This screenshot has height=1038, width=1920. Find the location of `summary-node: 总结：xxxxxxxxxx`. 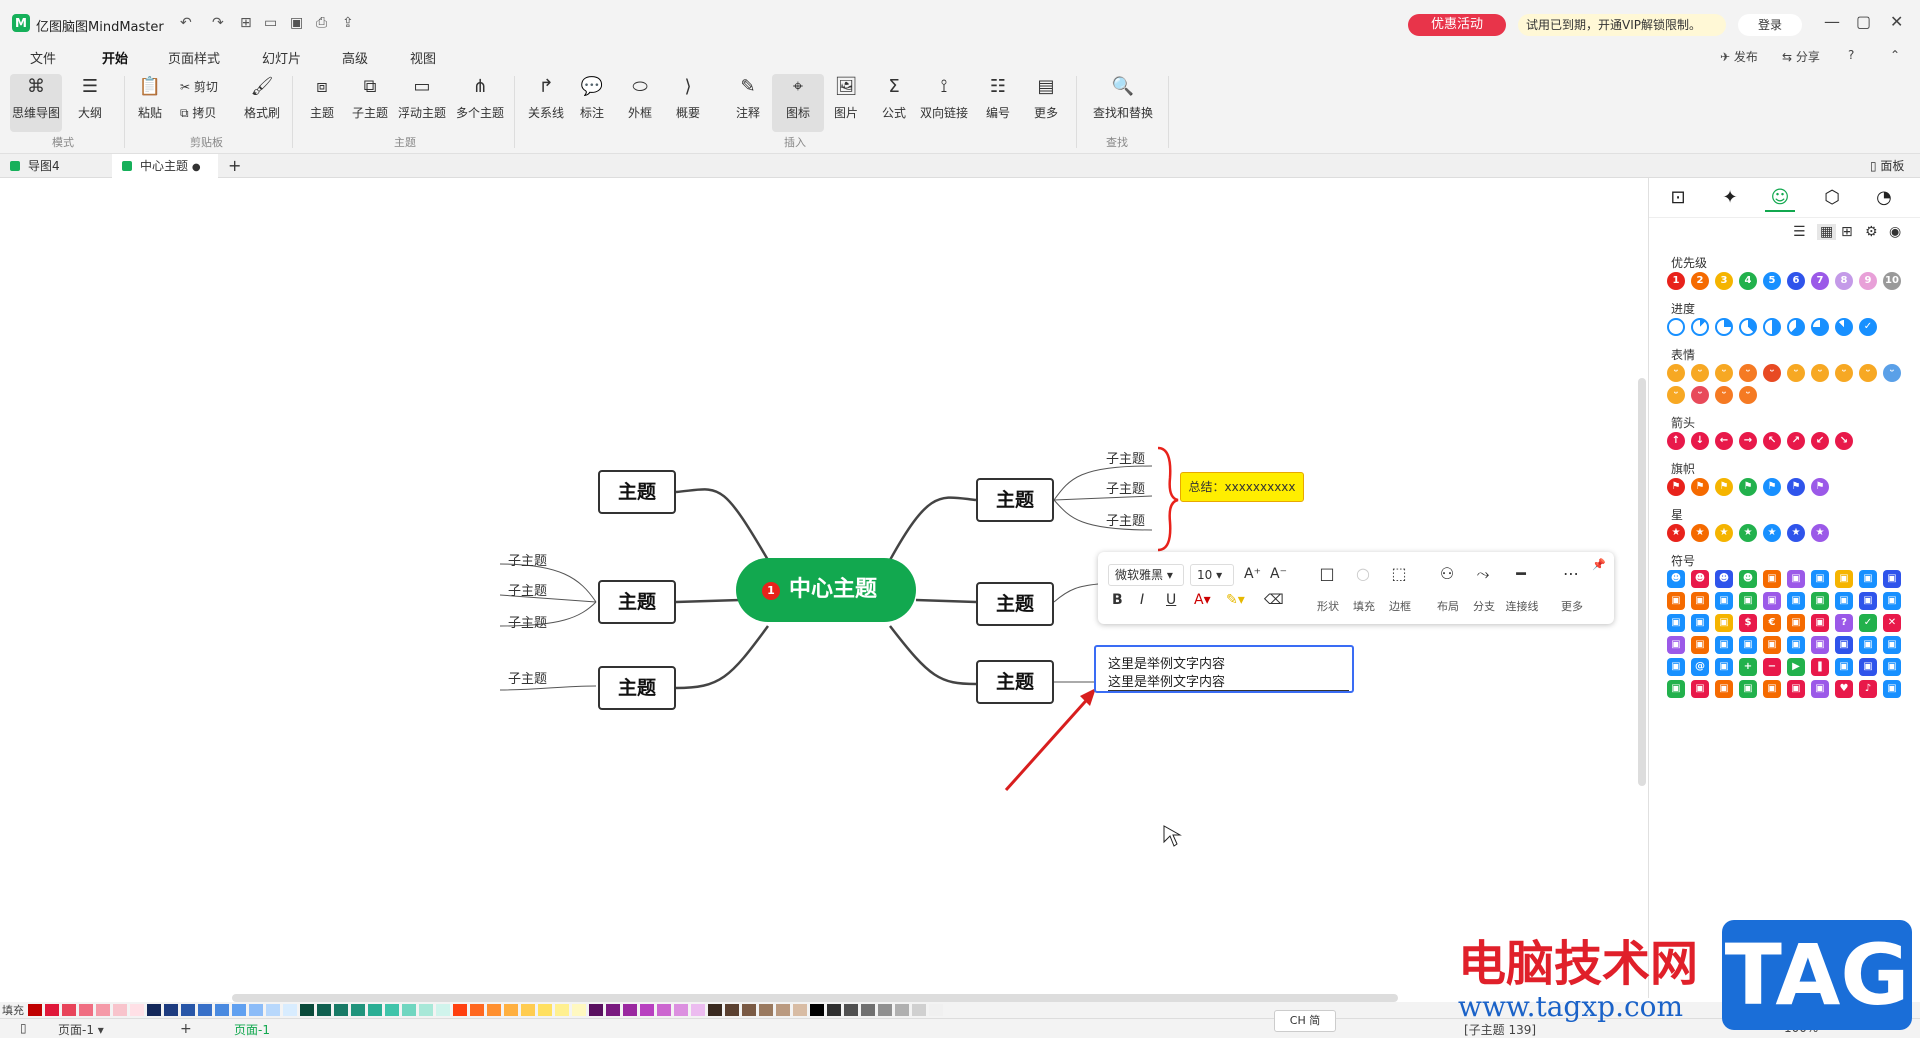

summary-node: 总结：xxxxxxxxxx is located at coordinates (1242, 487).